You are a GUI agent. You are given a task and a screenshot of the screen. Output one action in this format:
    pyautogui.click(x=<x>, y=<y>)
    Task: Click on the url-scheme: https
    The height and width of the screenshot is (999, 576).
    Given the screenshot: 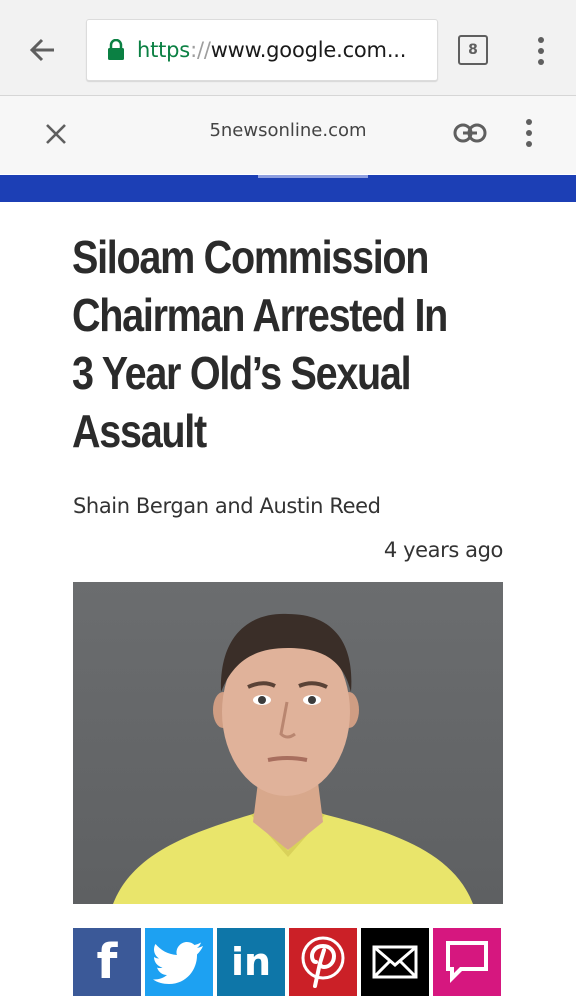 What is the action you would take?
    pyautogui.click(x=164, y=50)
    